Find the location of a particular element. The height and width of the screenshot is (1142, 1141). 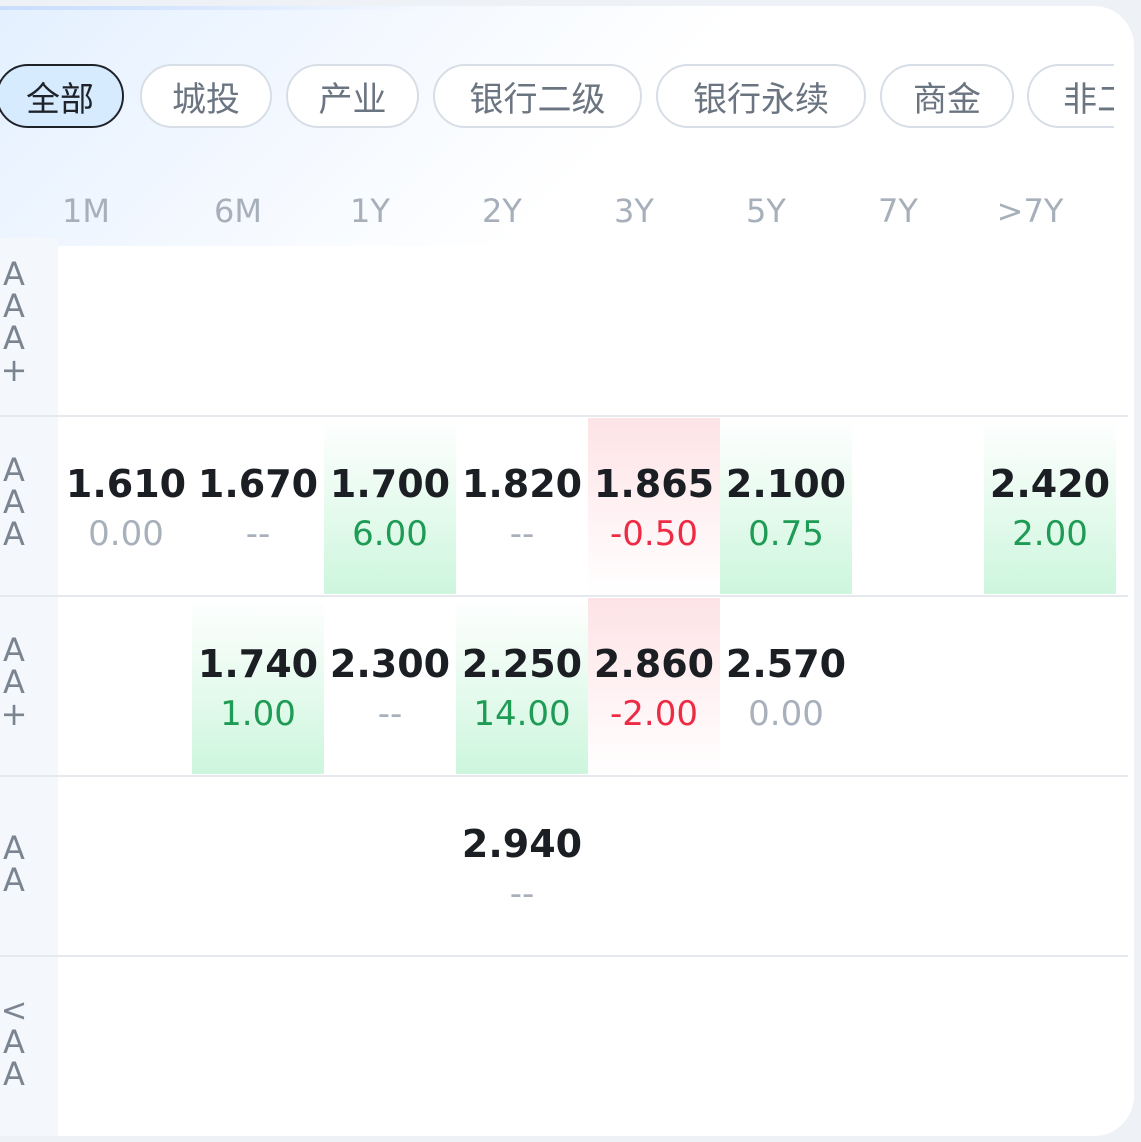

yield-value: 2.250 is located at coordinates (522, 664).